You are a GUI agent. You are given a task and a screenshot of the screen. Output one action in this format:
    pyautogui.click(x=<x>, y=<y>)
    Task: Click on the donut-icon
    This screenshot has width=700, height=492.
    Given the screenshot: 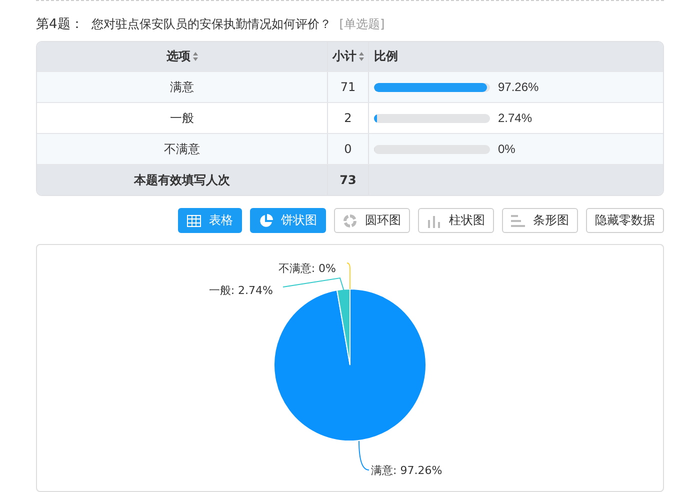 What is the action you would take?
    pyautogui.click(x=350, y=221)
    